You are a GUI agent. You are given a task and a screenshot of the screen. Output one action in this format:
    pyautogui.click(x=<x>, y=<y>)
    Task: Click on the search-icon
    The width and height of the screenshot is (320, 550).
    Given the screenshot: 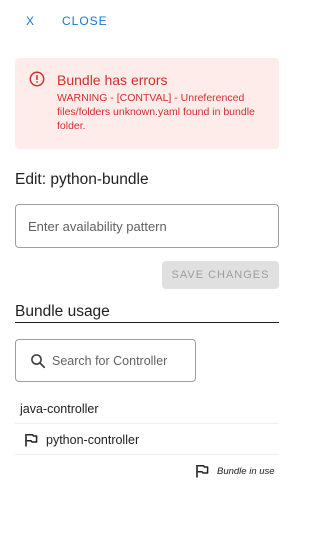 What is the action you would take?
    pyautogui.click(x=38, y=361)
    